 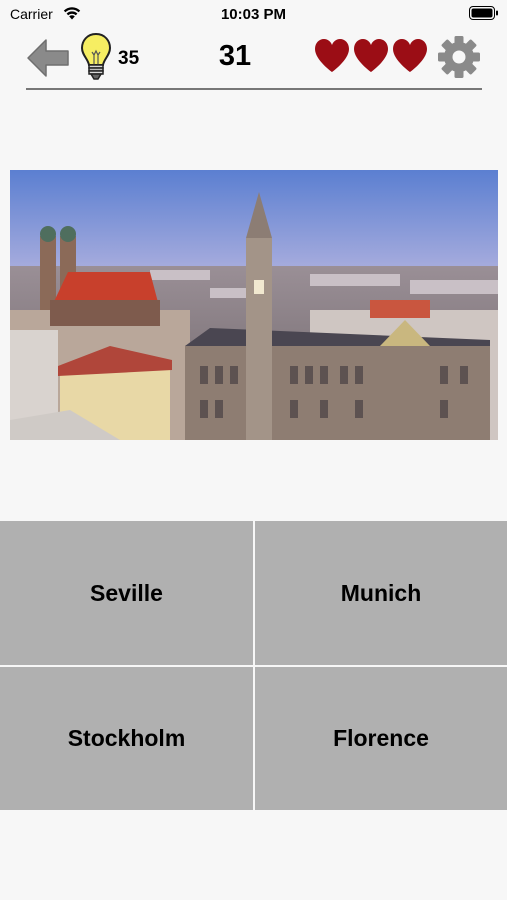 I want to click on answer-button-munich: Munich, so click(x=381, y=593).